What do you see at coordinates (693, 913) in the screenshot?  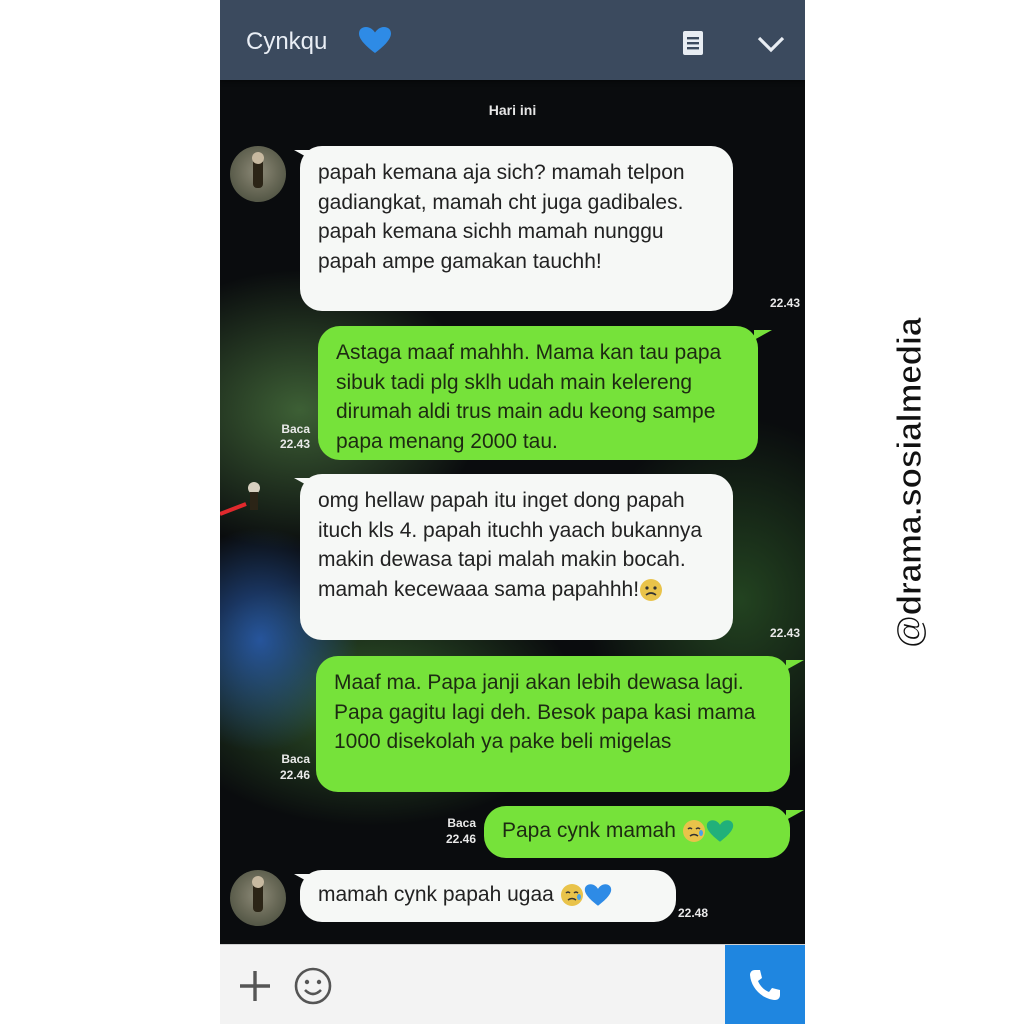 I see `message-time: 22.48` at bounding box center [693, 913].